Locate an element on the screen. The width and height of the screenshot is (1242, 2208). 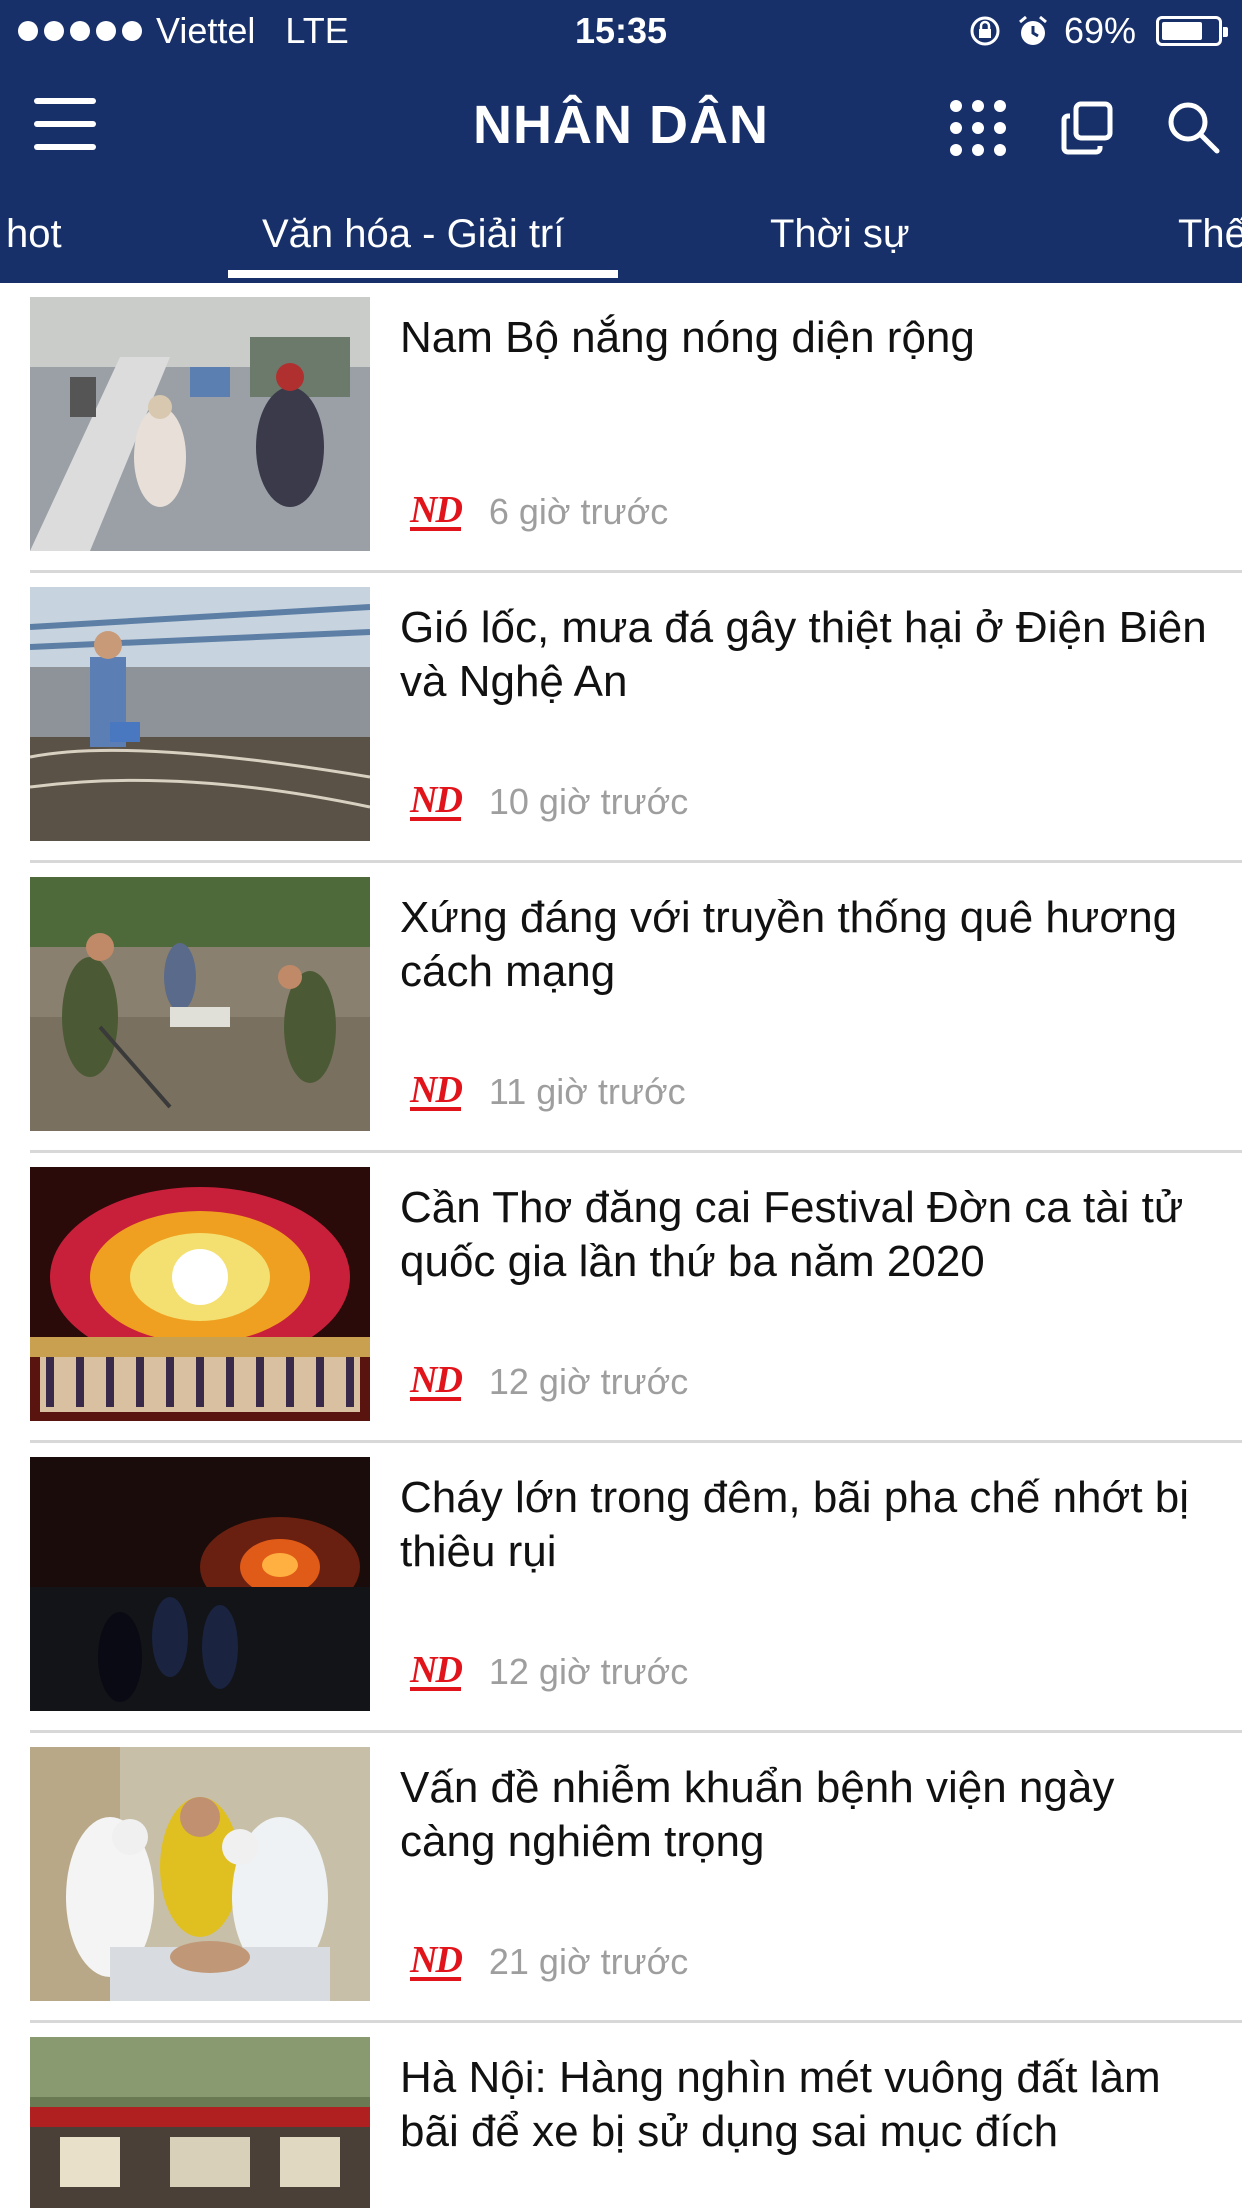
tab-hot: hot is located at coordinates (34, 234).